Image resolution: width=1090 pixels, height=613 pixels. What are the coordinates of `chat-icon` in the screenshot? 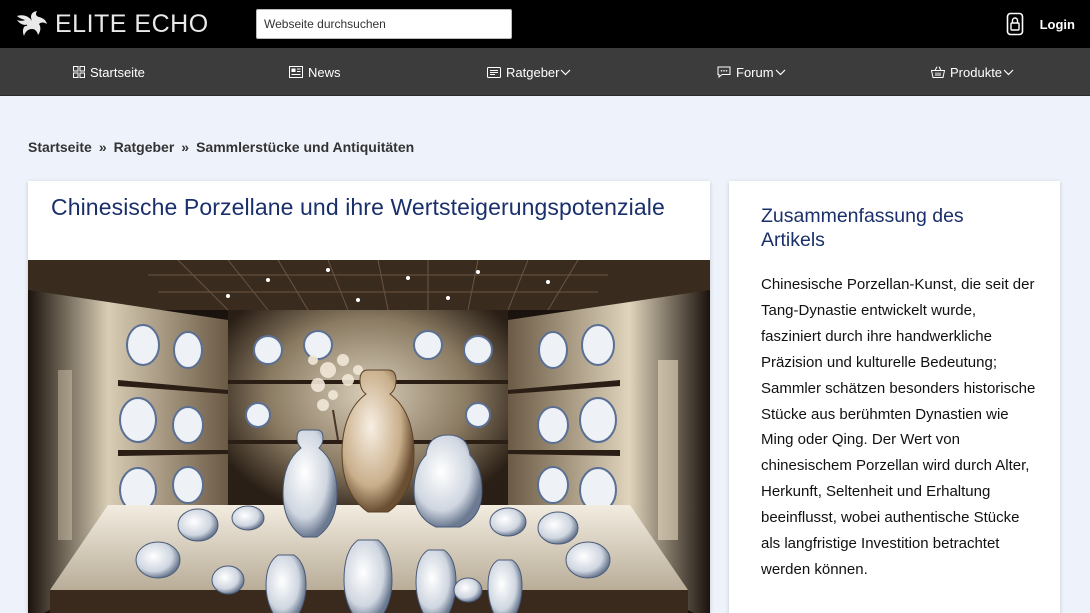 It's located at (724, 72).